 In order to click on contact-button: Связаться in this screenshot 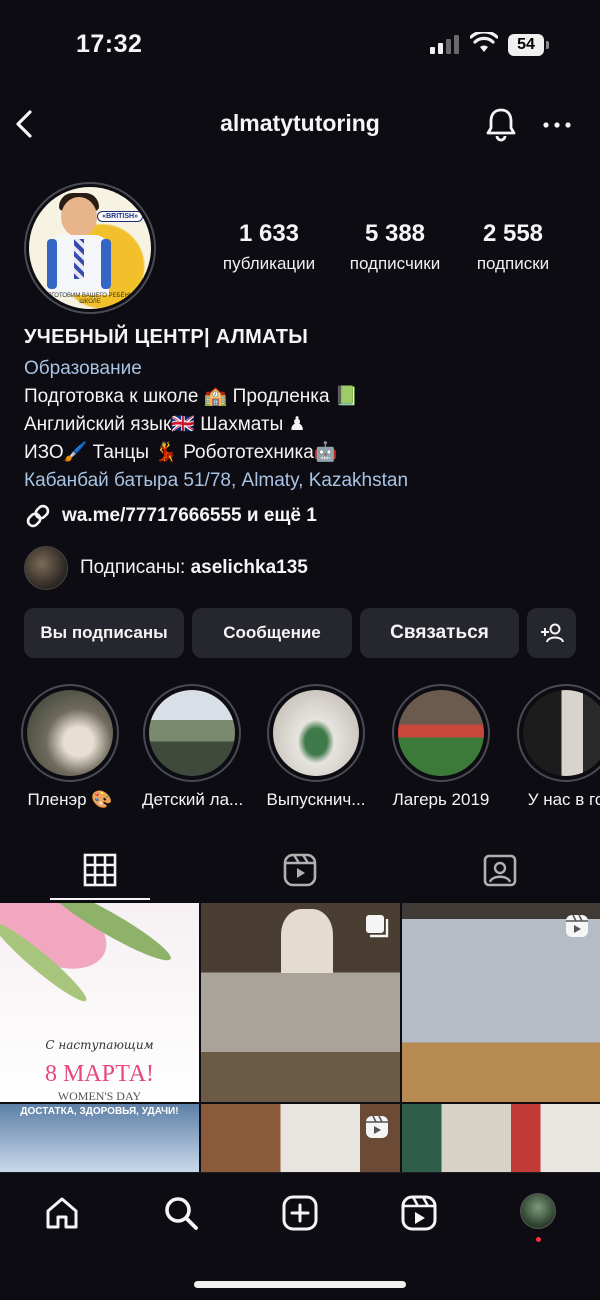, I will do `click(439, 633)`.